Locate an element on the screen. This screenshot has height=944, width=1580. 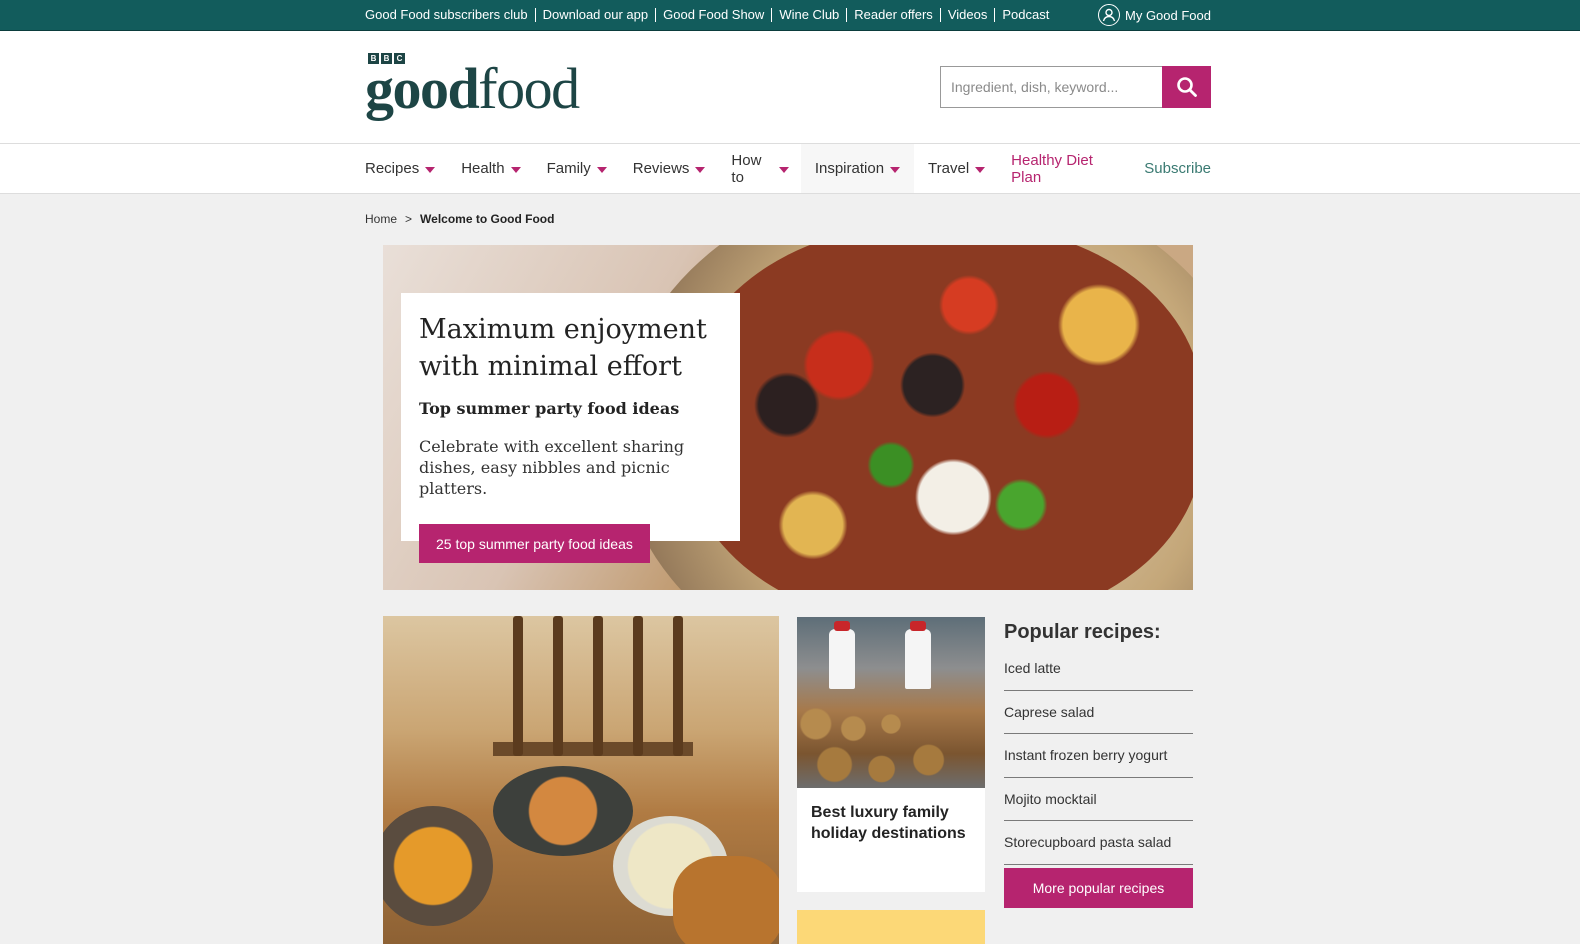
popular-recipe-link: Instant frozen berry yogurt is located at coordinates (1098, 756).